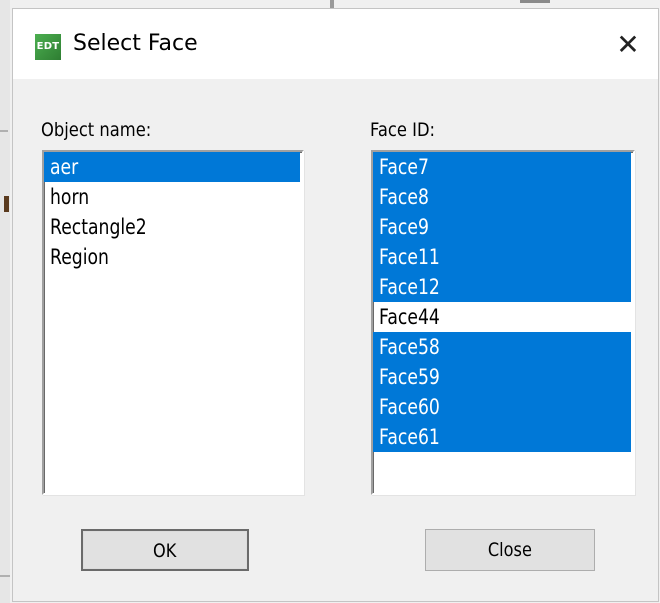 The width and height of the screenshot is (660, 603). I want to click on app-logo-icon: EDT, so click(48, 47).